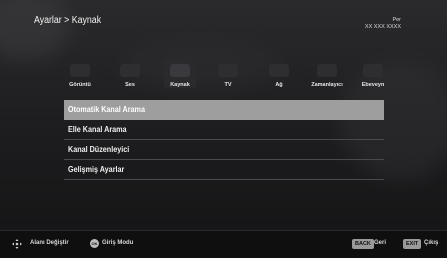 The height and width of the screenshot is (258, 447). I want to click on exit-hint-label: Çıkış, so click(431, 243).